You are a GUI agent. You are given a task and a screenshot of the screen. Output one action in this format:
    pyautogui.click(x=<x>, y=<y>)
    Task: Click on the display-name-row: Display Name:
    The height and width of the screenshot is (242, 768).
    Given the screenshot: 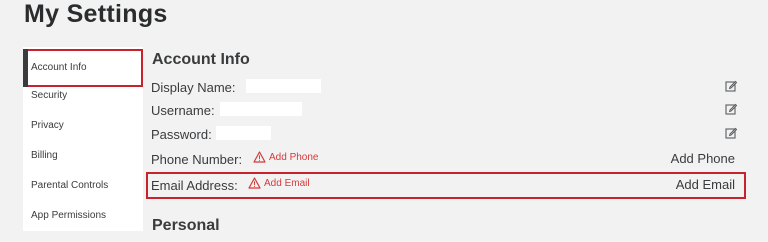 What is the action you would take?
    pyautogui.click(x=446, y=87)
    